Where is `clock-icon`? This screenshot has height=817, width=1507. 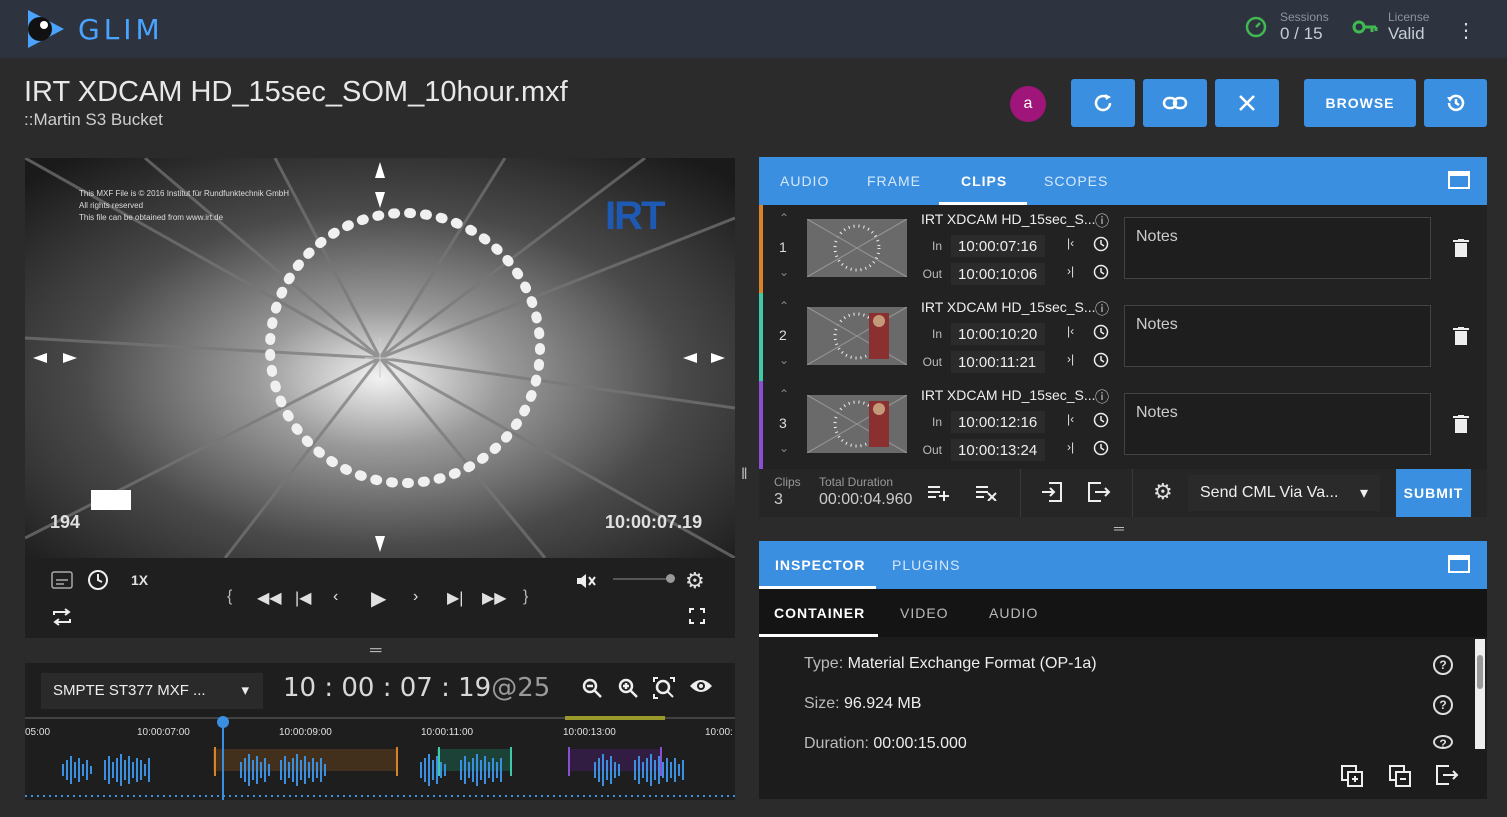
clock-icon is located at coordinates (98, 582).